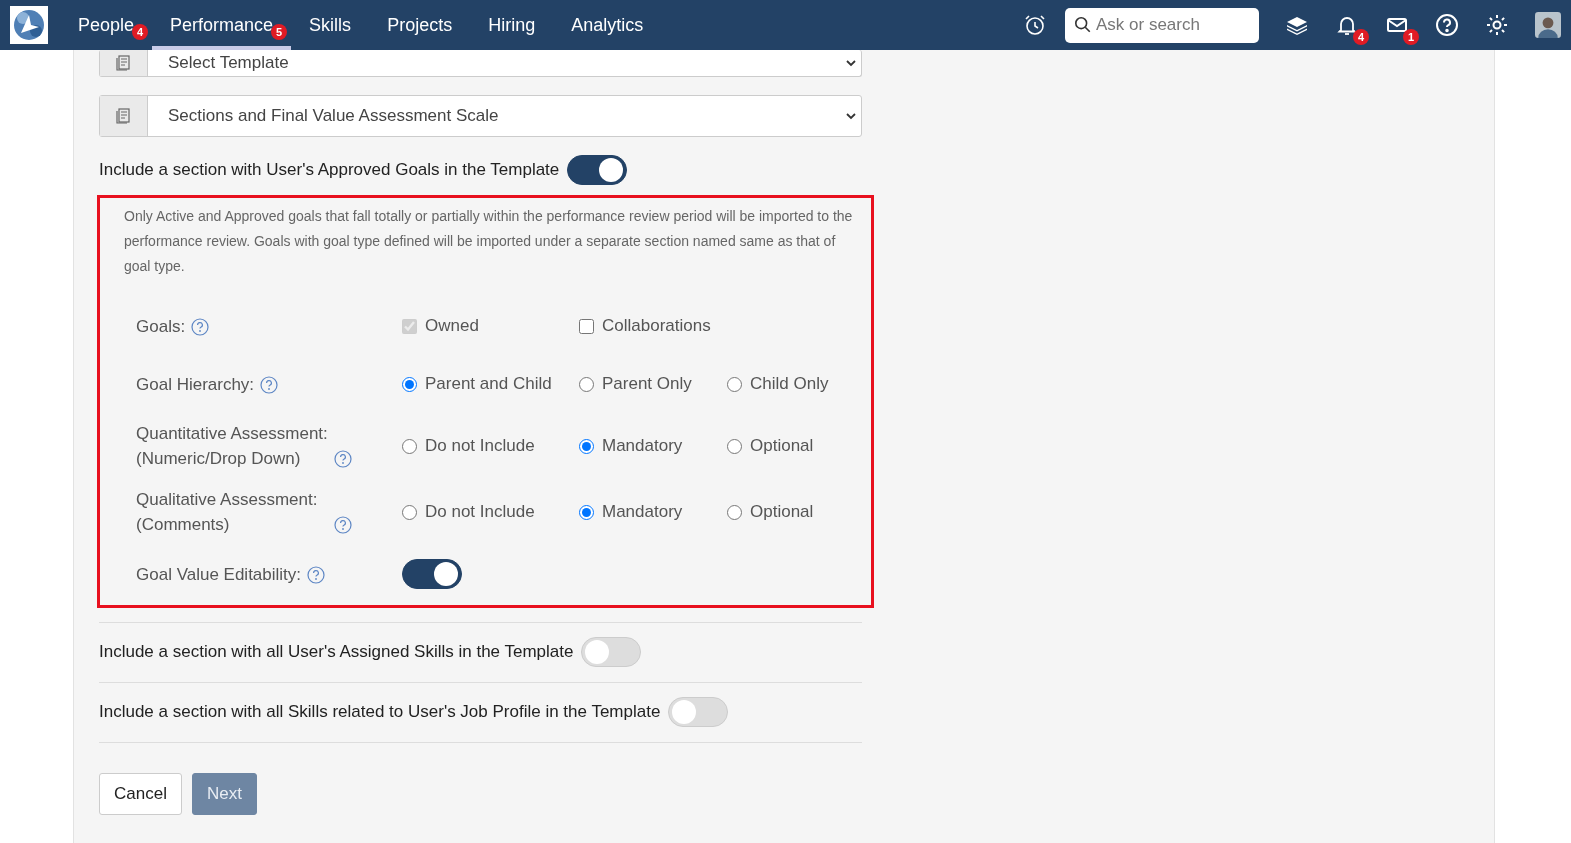  What do you see at coordinates (607, 25) in the screenshot?
I see `nav-tab: Analytics` at bounding box center [607, 25].